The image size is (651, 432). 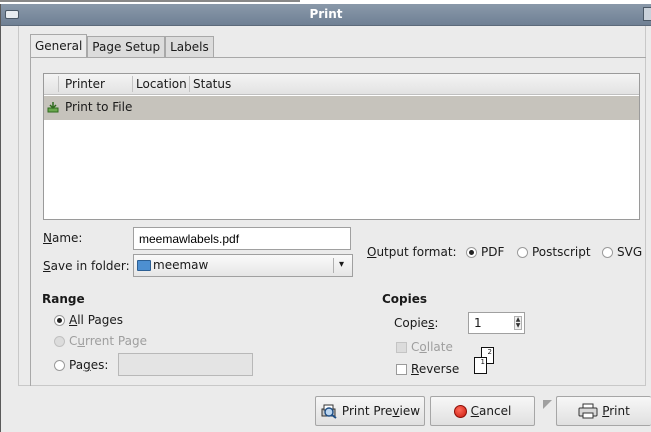 What do you see at coordinates (460, 411) in the screenshot?
I see `stop-icon` at bounding box center [460, 411].